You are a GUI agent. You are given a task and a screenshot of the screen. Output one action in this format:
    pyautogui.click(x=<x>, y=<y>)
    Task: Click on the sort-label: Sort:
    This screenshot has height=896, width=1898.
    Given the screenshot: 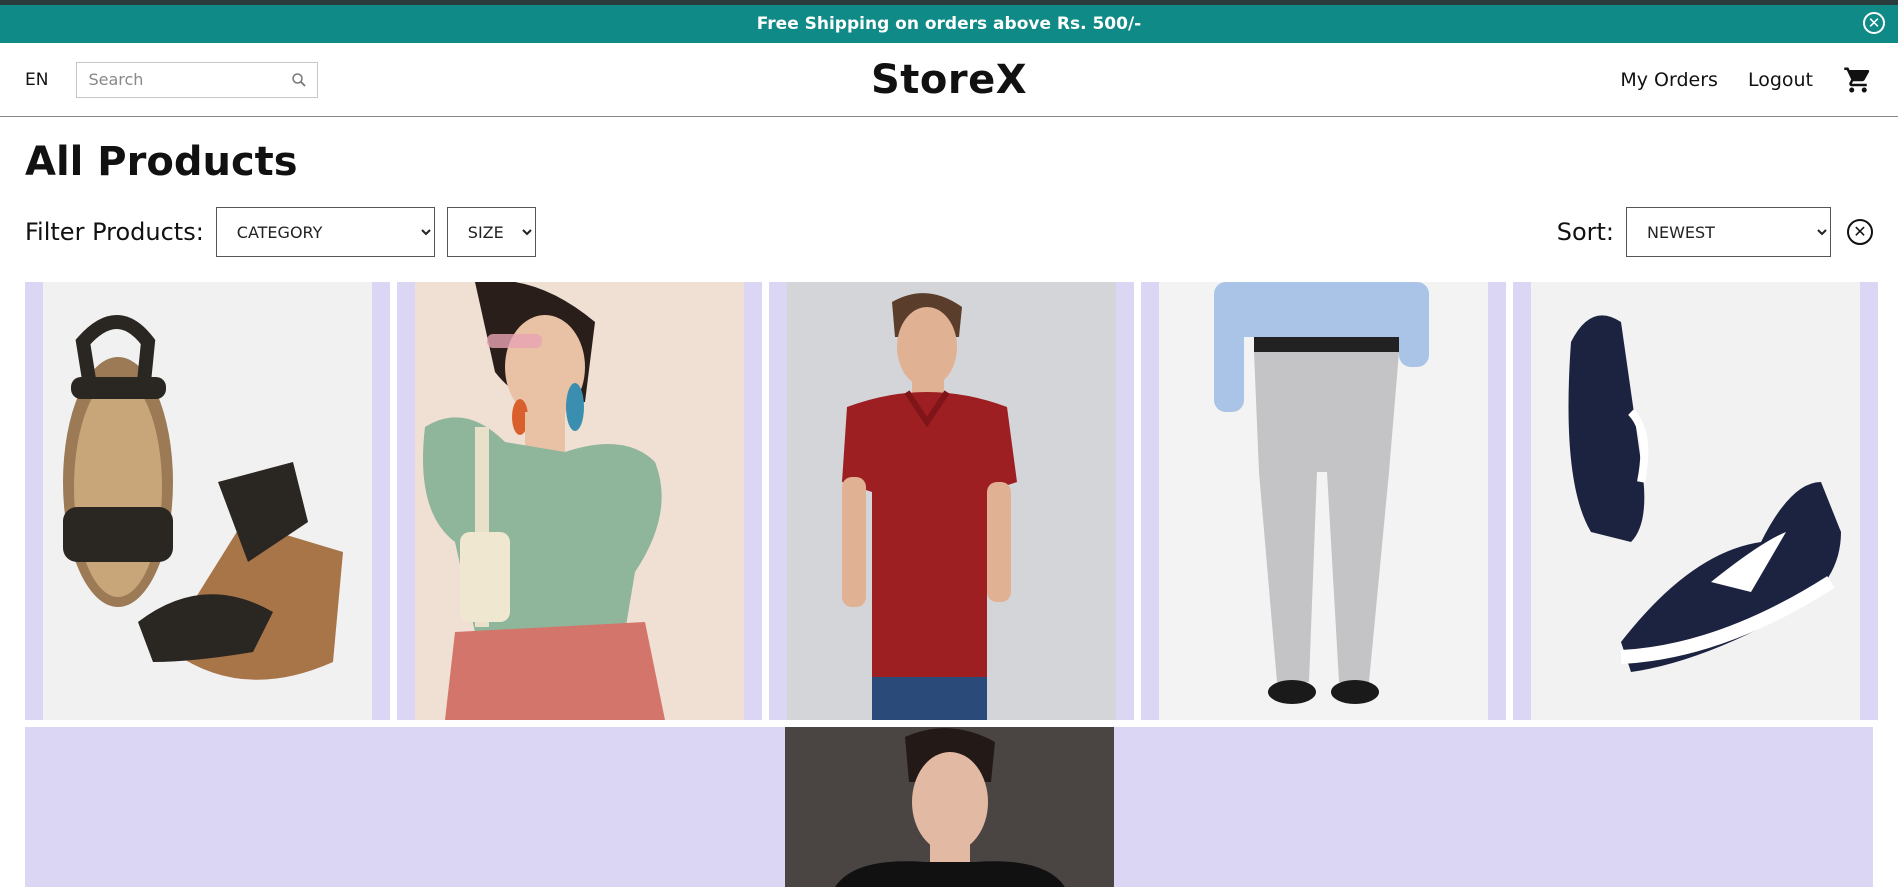 What is the action you would take?
    pyautogui.click(x=1585, y=232)
    